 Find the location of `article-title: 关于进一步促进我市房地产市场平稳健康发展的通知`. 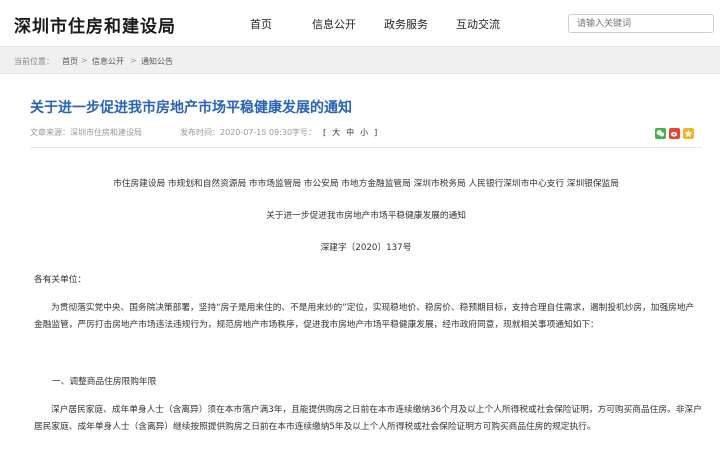

article-title: 关于进一步促进我市房地产市场平稳健康发展的通知 is located at coordinates (191, 108).